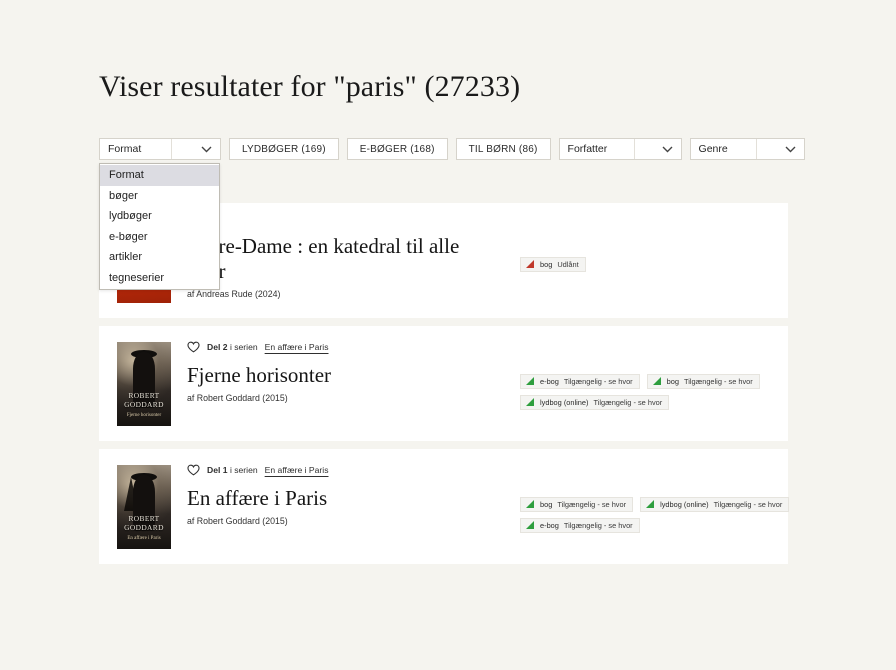  Describe the element at coordinates (144, 507) in the screenshot. I see `book-cover-image: ROBERT GODDARD En affære i Paris` at that location.